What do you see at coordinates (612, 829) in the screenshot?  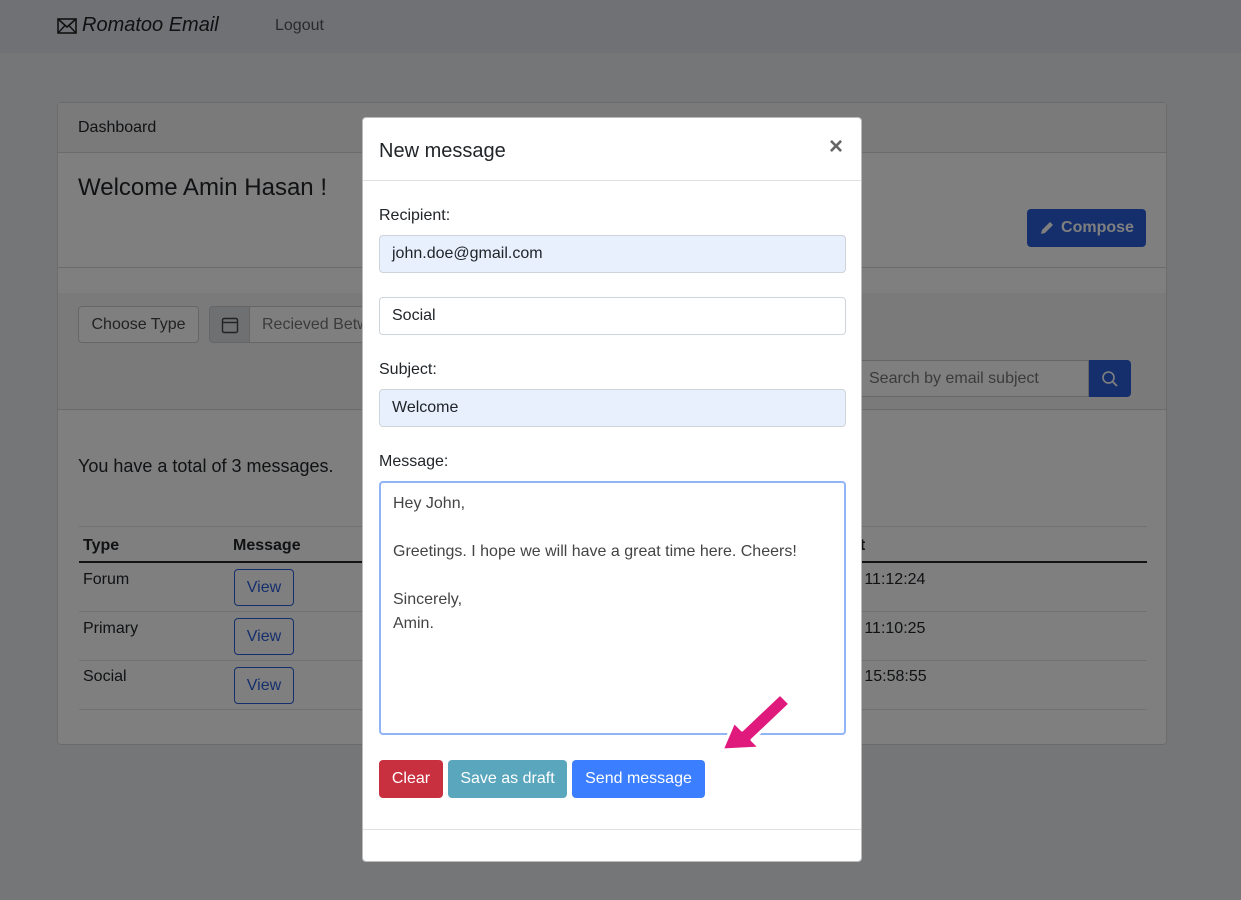 I see `modal-footer` at bounding box center [612, 829].